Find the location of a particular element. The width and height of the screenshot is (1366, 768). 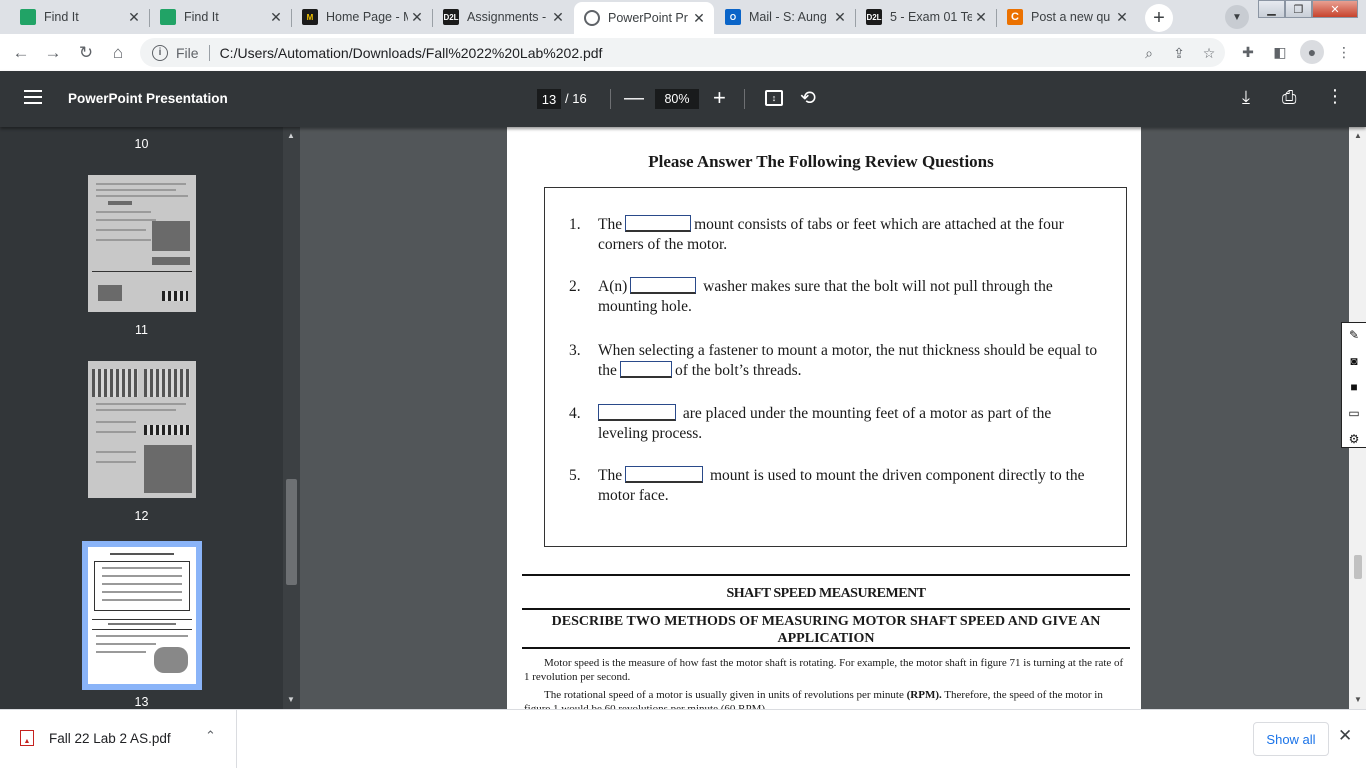

bookmark-star-icon: ☆ is located at coordinates (1209, 53).